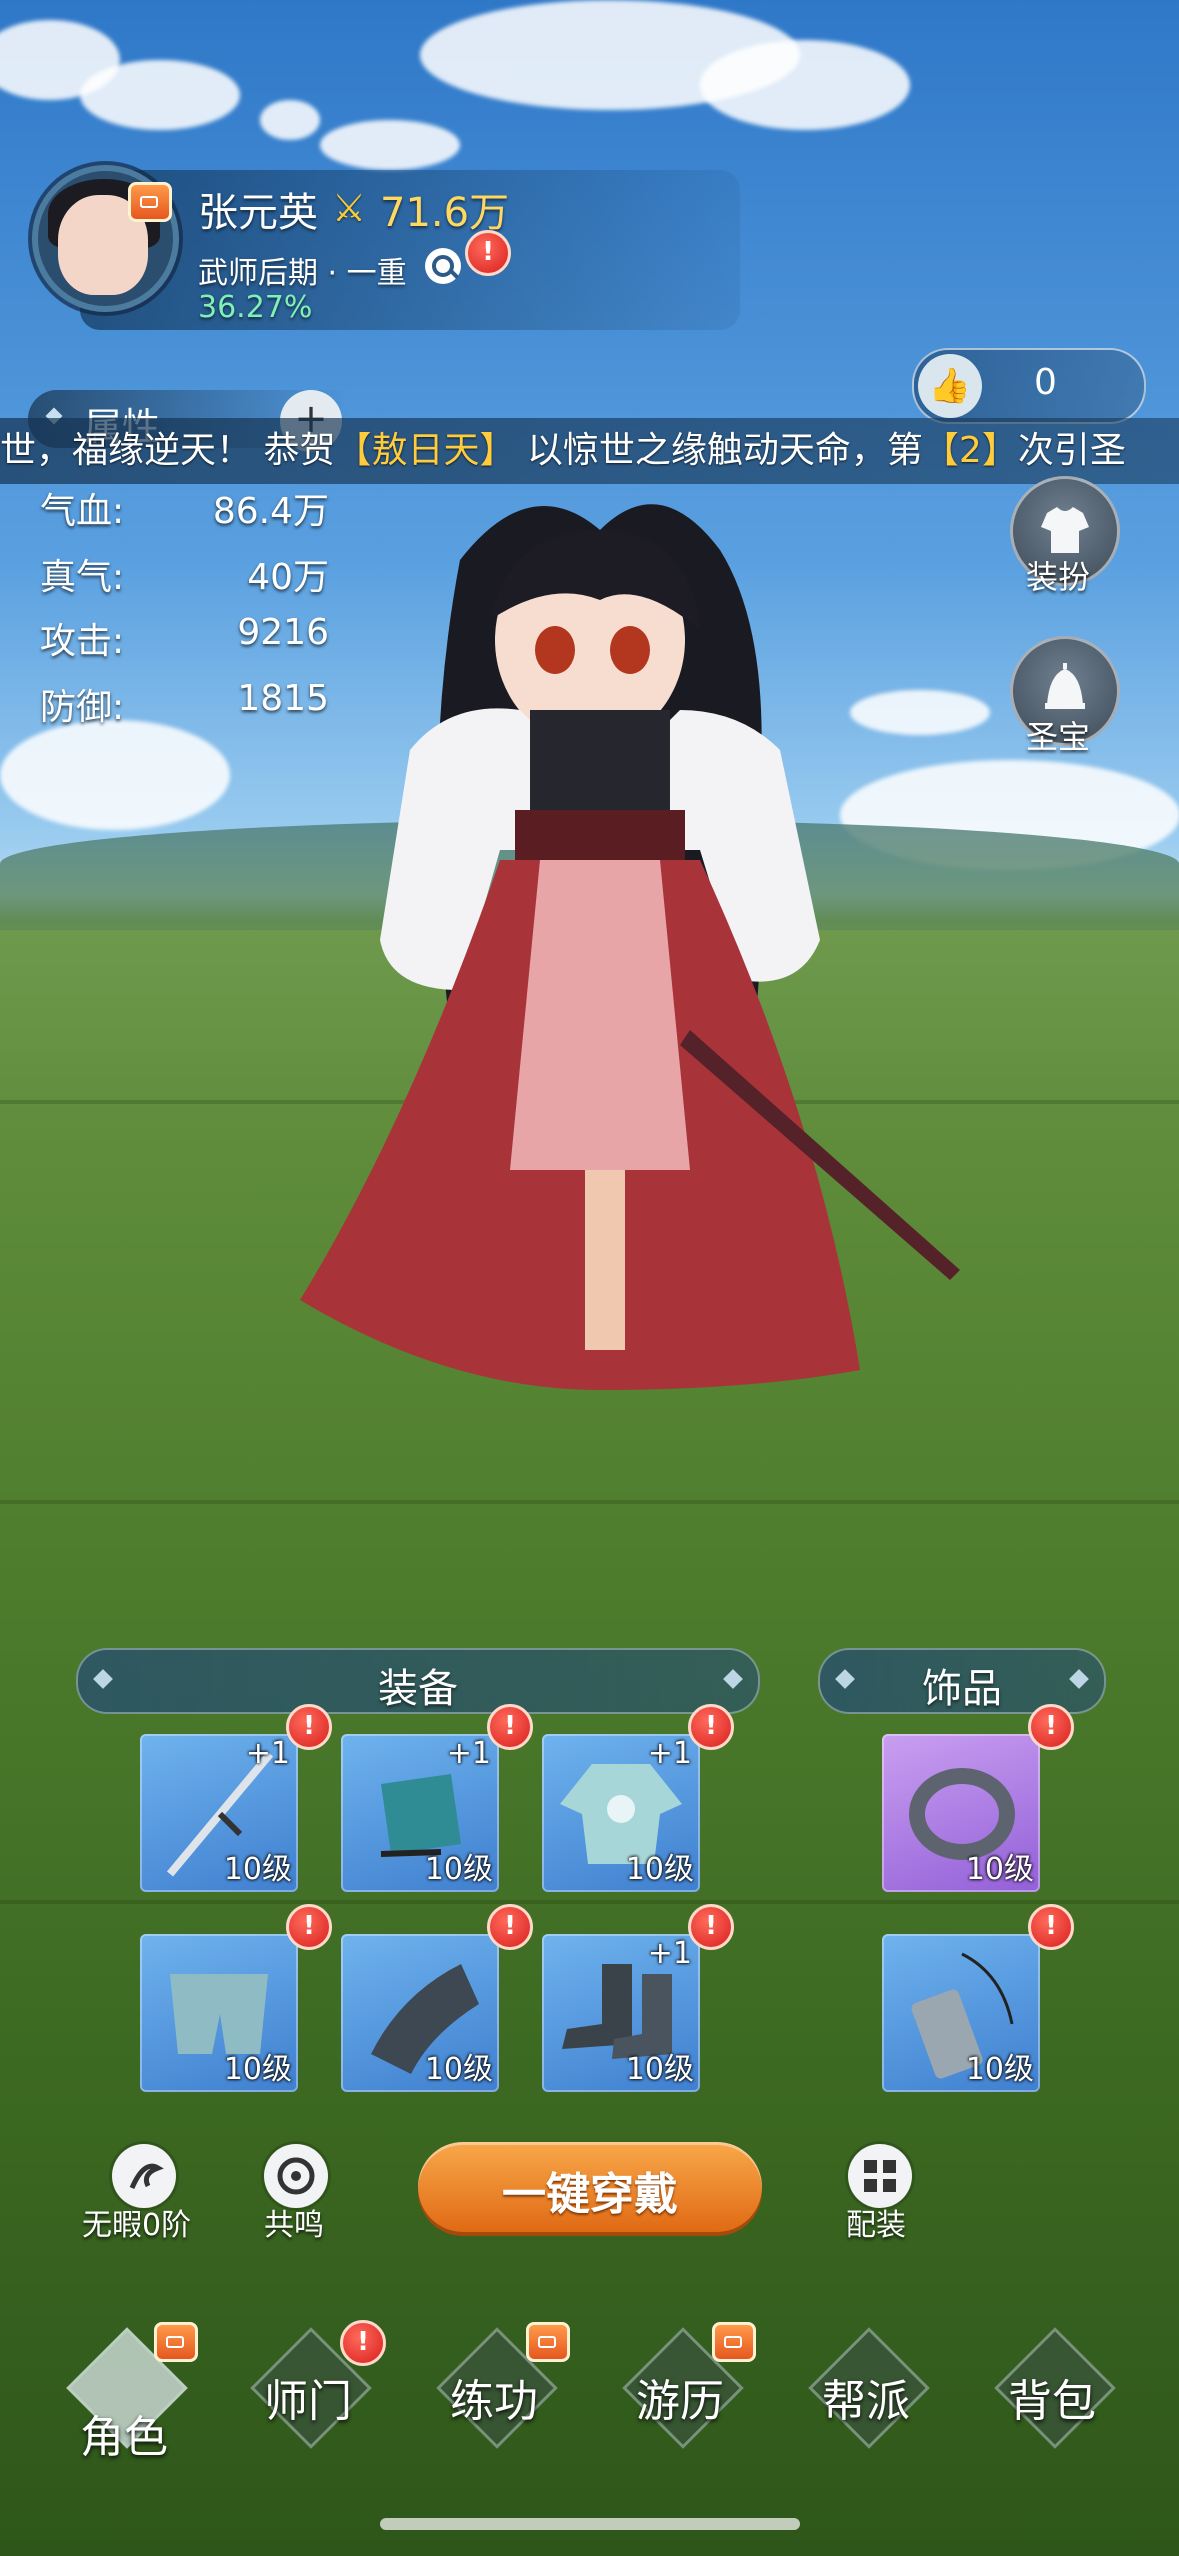 The height and width of the screenshot is (2556, 1179). What do you see at coordinates (349, 208) in the screenshot?
I see `crossed-swords-icon: ⚔` at bounding box center [349, 208].